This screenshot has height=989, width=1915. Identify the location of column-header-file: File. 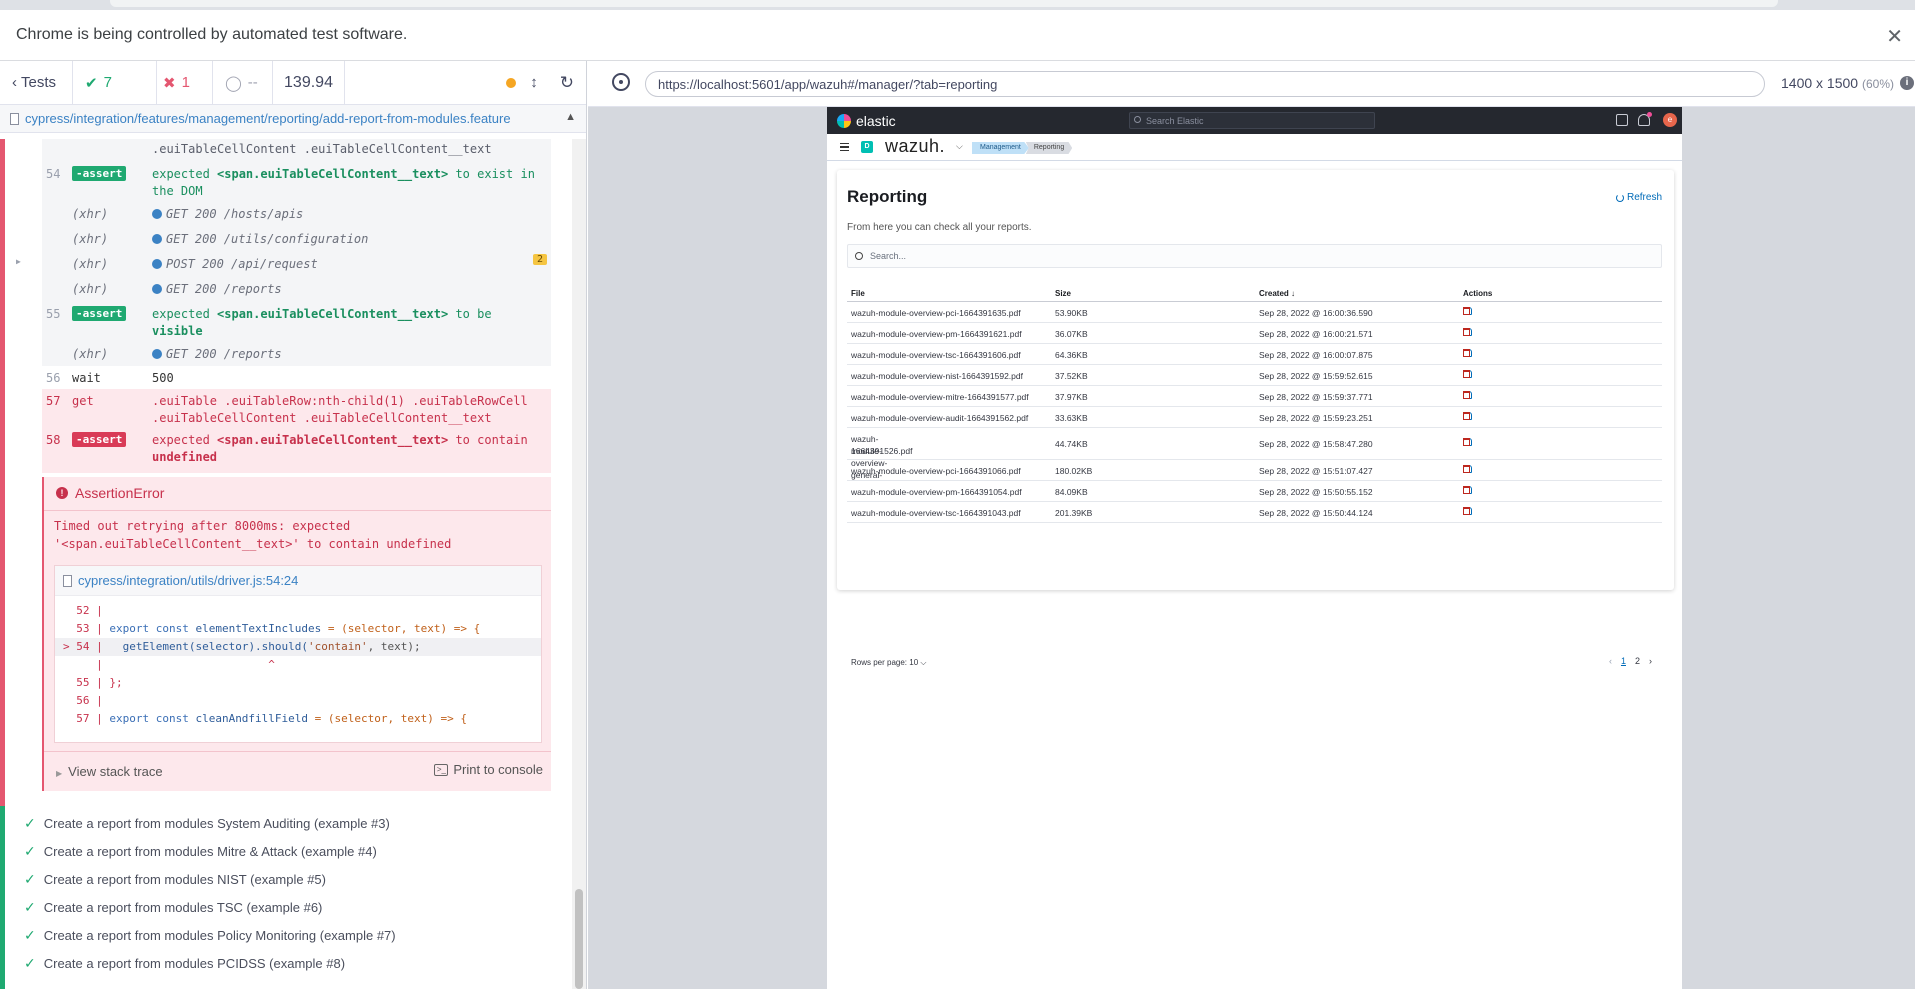
(858, 293).